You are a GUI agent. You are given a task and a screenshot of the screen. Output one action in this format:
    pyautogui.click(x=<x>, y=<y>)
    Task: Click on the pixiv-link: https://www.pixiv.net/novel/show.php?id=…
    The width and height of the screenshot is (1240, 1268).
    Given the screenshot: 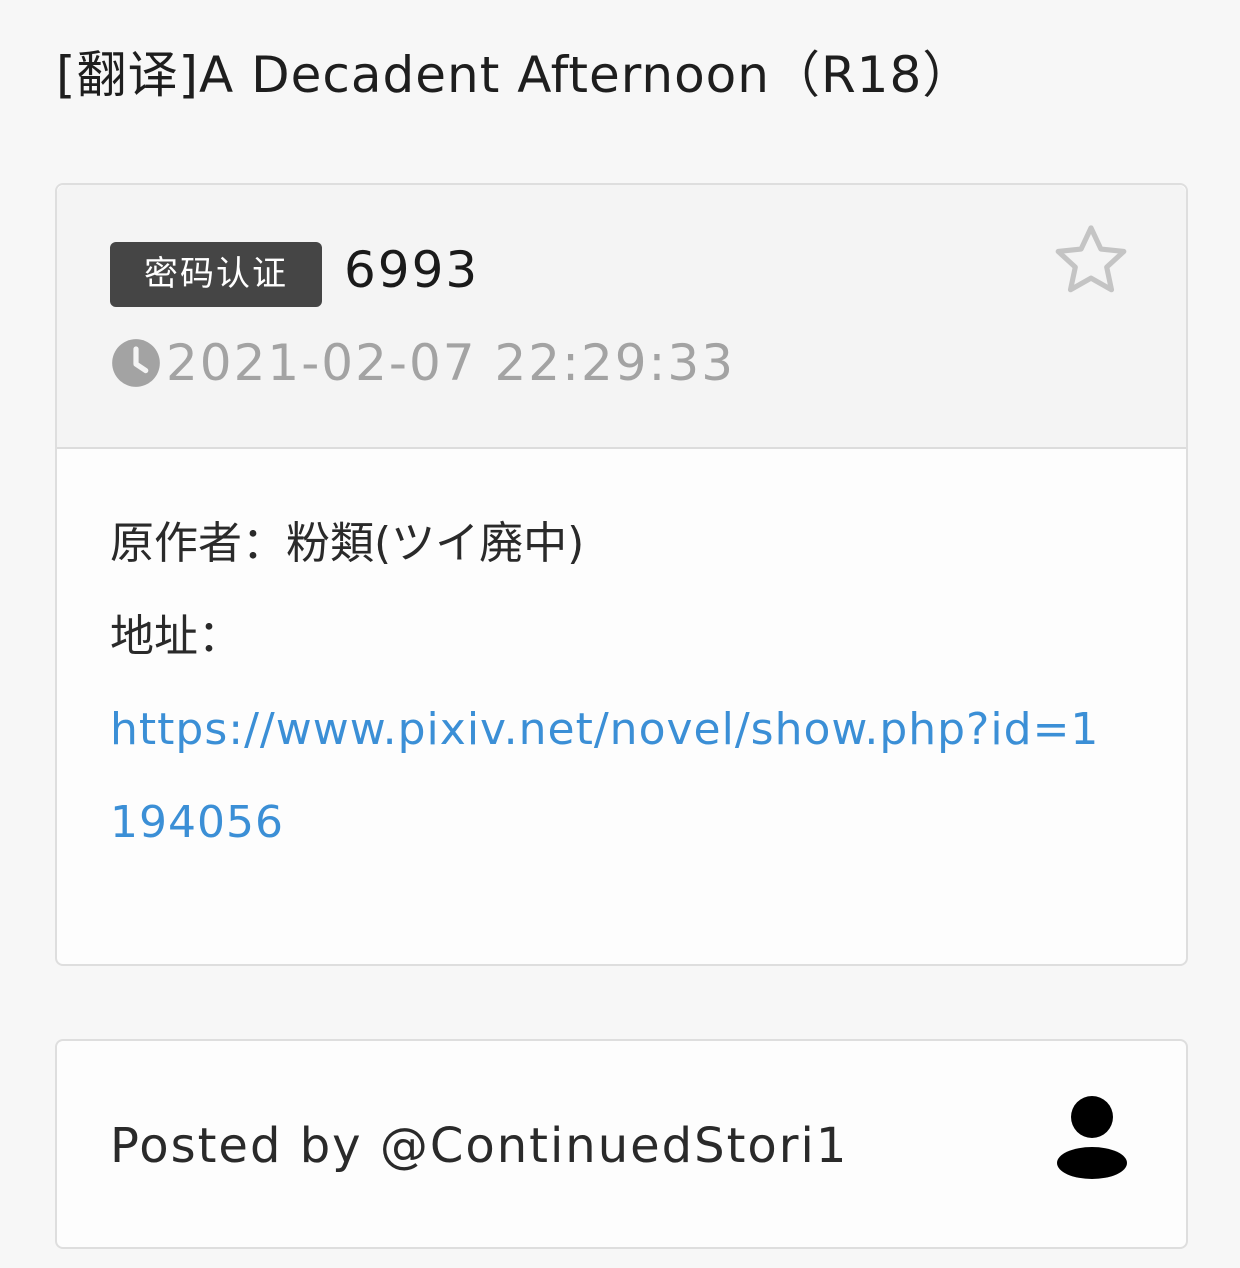 What is the action you would take?
    pyautogui.click(x=610, y=776)
    